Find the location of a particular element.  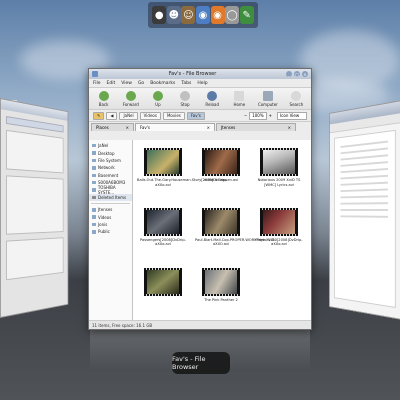

clock-icon: ◯ is located at coordinates (232, 15).